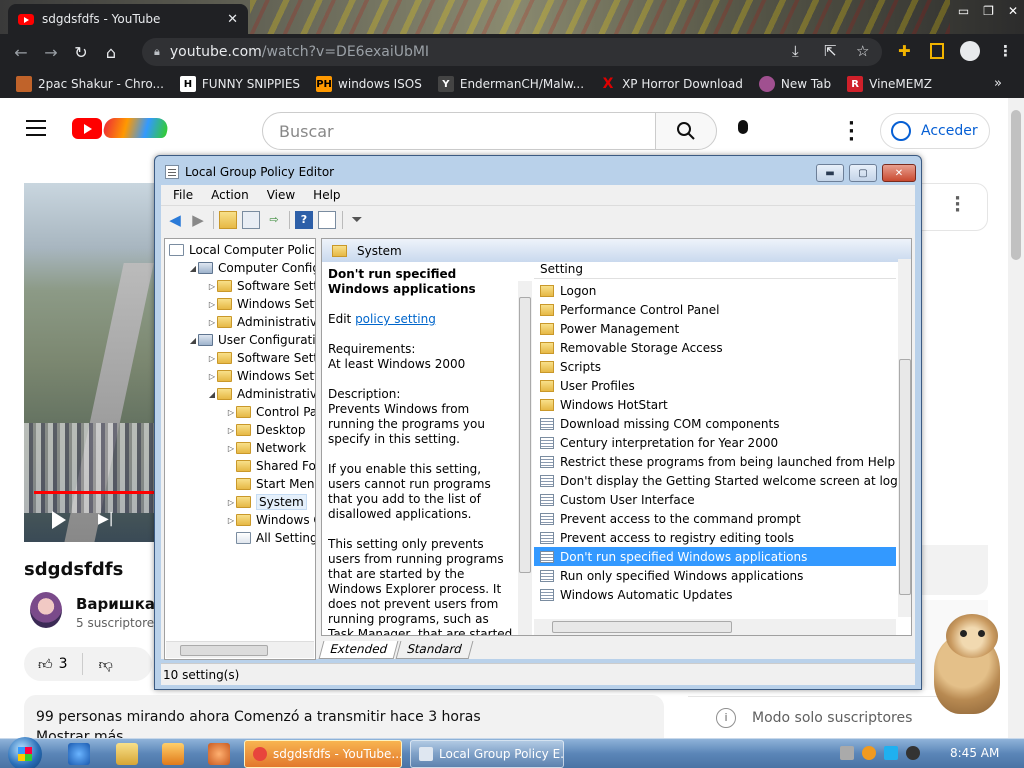 Image resolution: width=1024 pixels, height=768 pixels. What do you see at coordinates (183, 195) in the screenshot?
I see `menu-file: File` at bounding box center [183, 195].